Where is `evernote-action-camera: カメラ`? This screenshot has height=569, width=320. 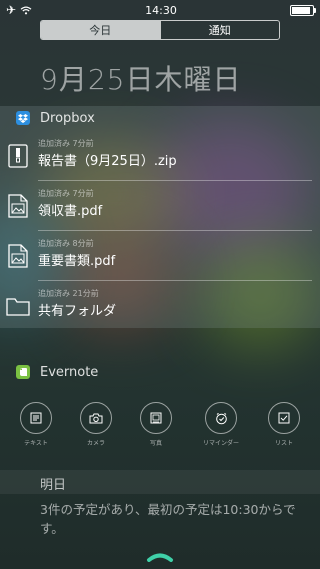
evernote-action-camera: カメラ is located at coordinates (96, 424).